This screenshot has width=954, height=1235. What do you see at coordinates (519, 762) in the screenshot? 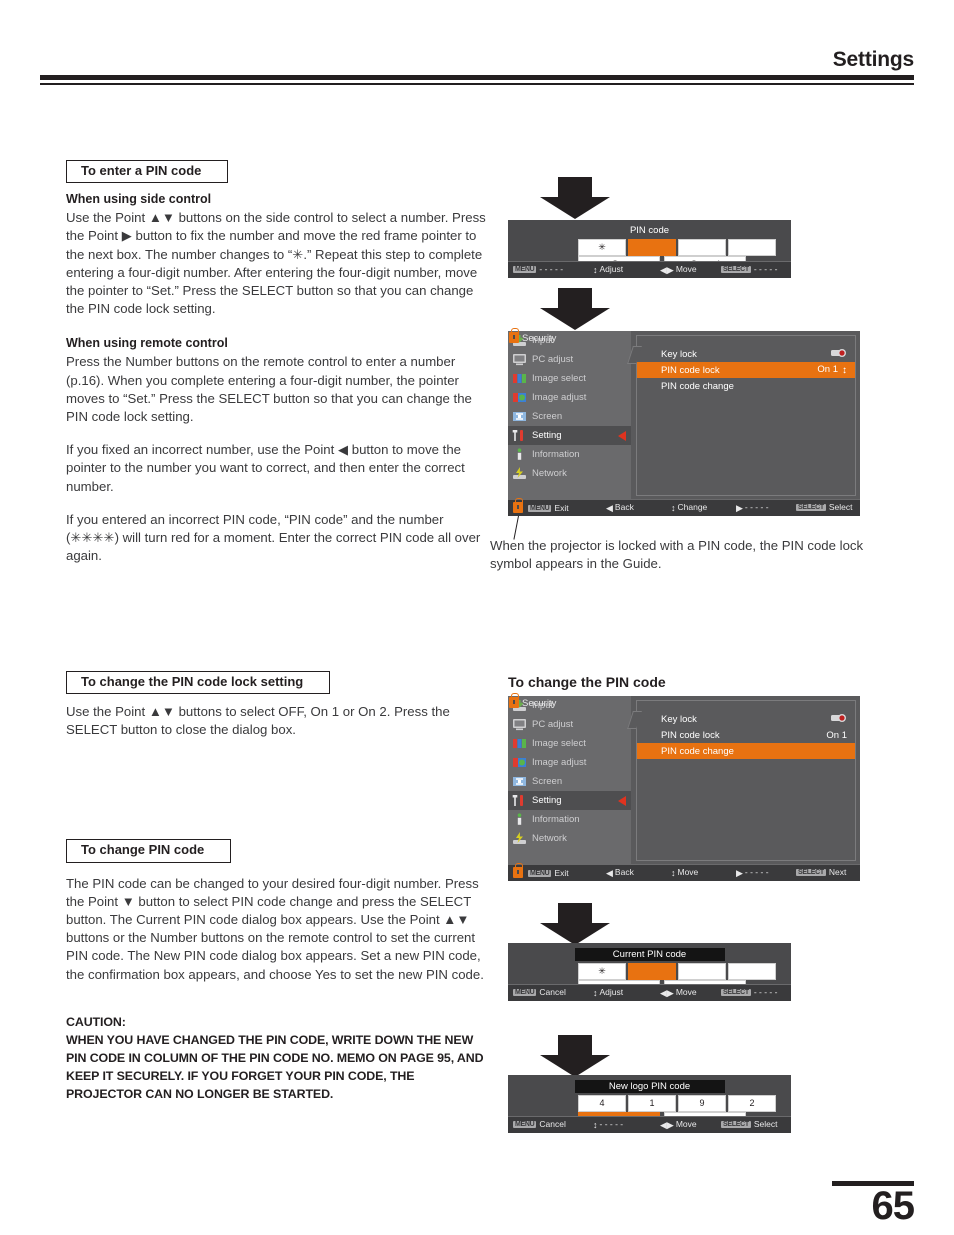
I see `image-adjust-icon` at bounding box center [519, 762].